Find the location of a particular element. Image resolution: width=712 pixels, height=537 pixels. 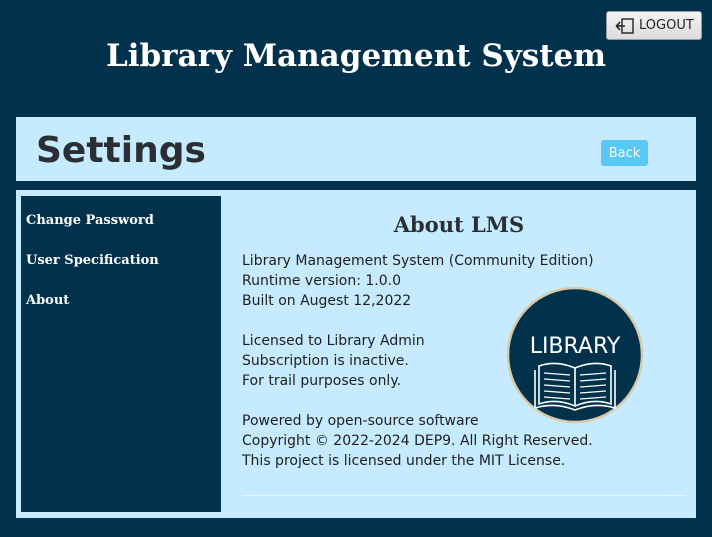

logout-button: LOGOUT is located at coordinates (654, 25).